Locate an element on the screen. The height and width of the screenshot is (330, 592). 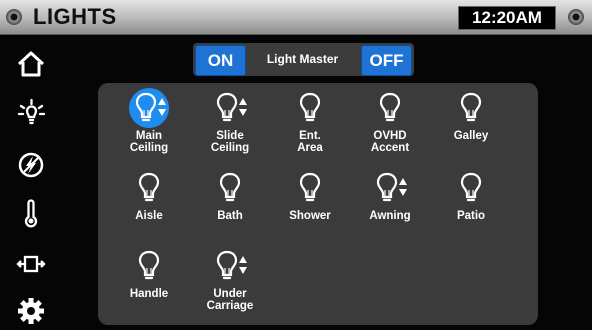
light-label: Aisle is located at coordinates (149, 216).